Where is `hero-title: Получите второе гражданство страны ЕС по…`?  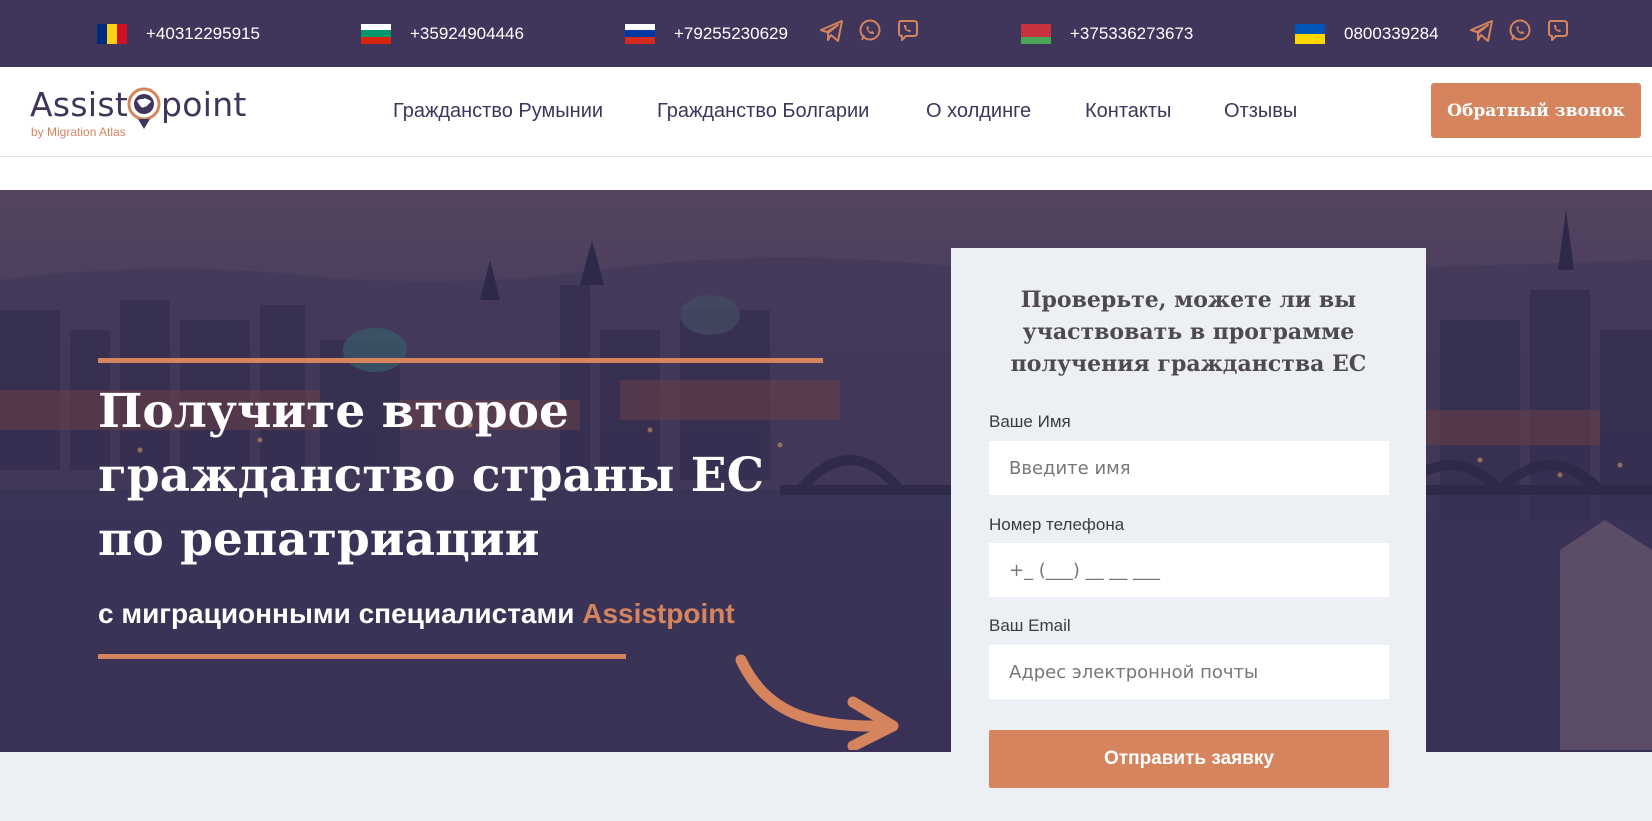
hero-title: Получите второе гражданство страны ЕС по… is located at coordinates (431, 475).